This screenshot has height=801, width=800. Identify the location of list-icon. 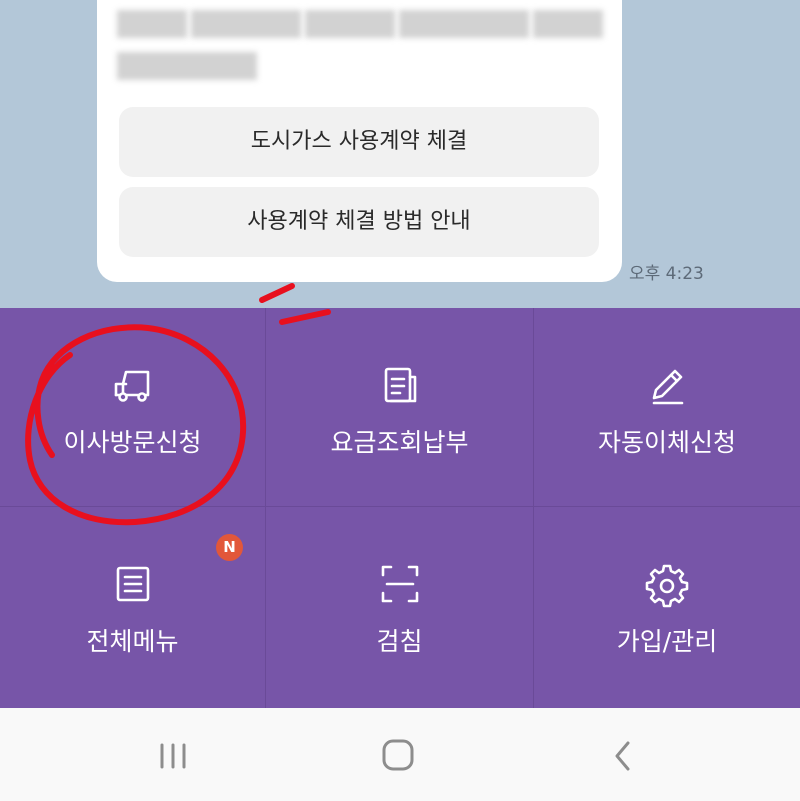
(132, 584).